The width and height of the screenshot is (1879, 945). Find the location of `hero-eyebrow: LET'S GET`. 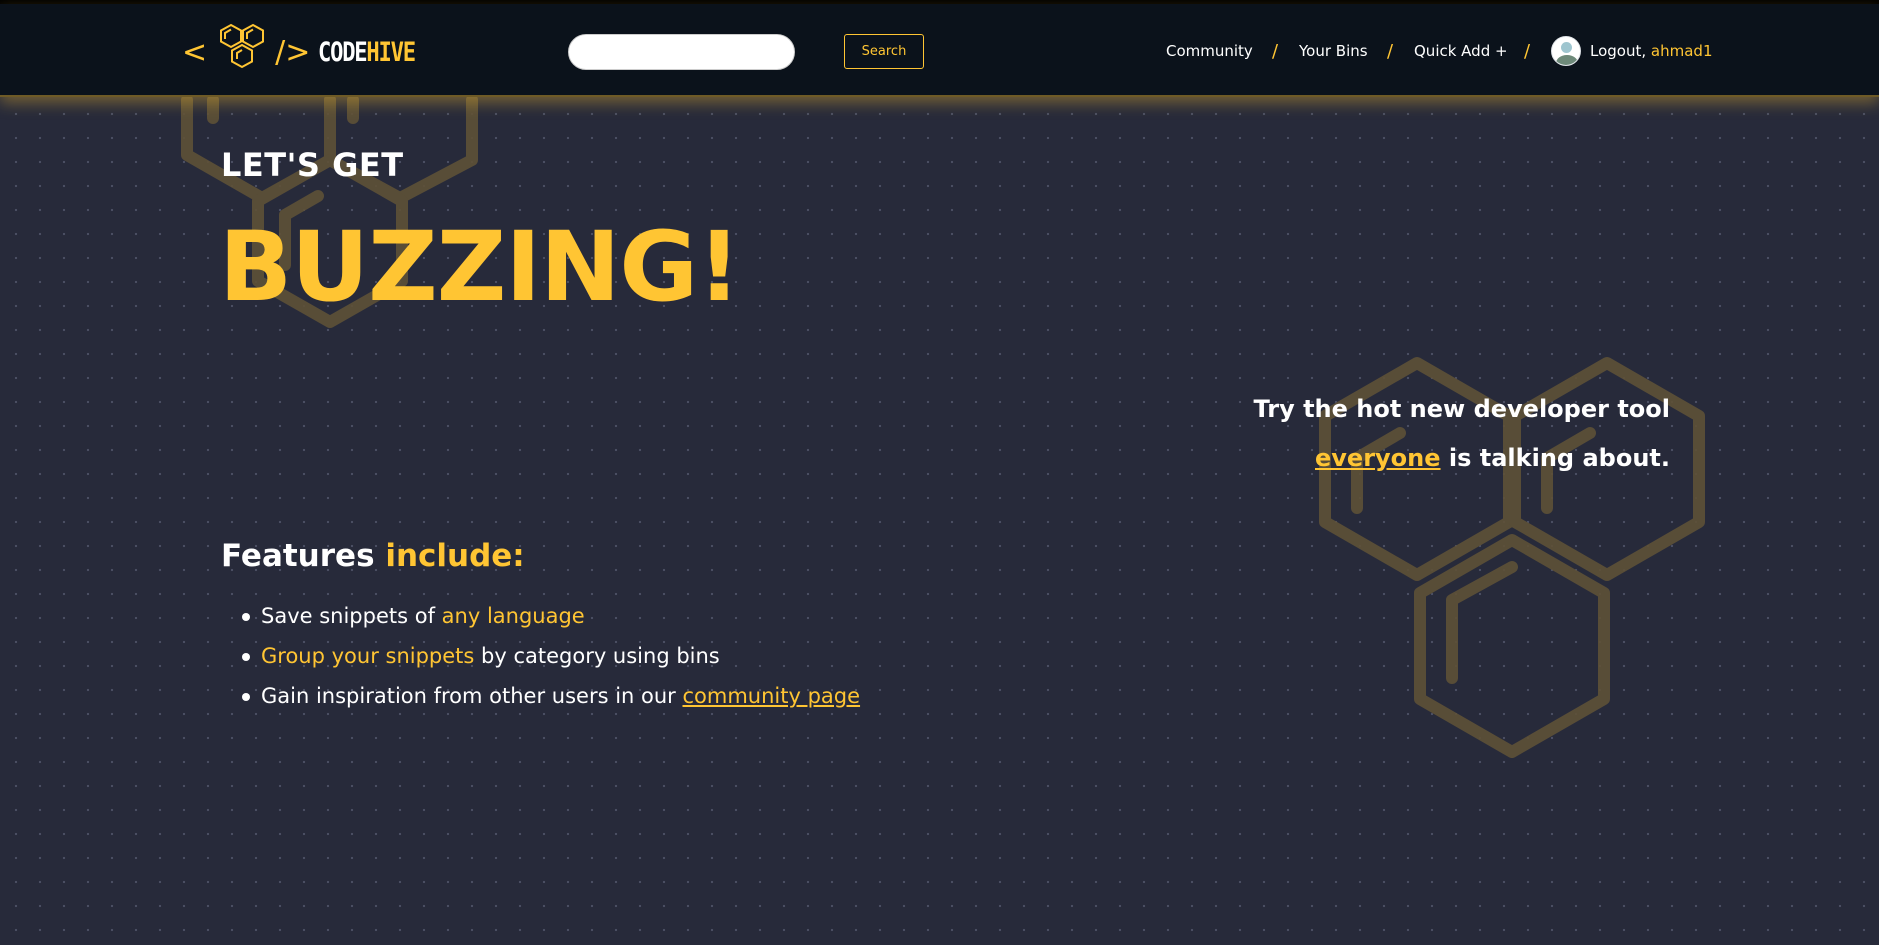

hero-eyebrow: LET'S GET is located at coordinates (312, 165).